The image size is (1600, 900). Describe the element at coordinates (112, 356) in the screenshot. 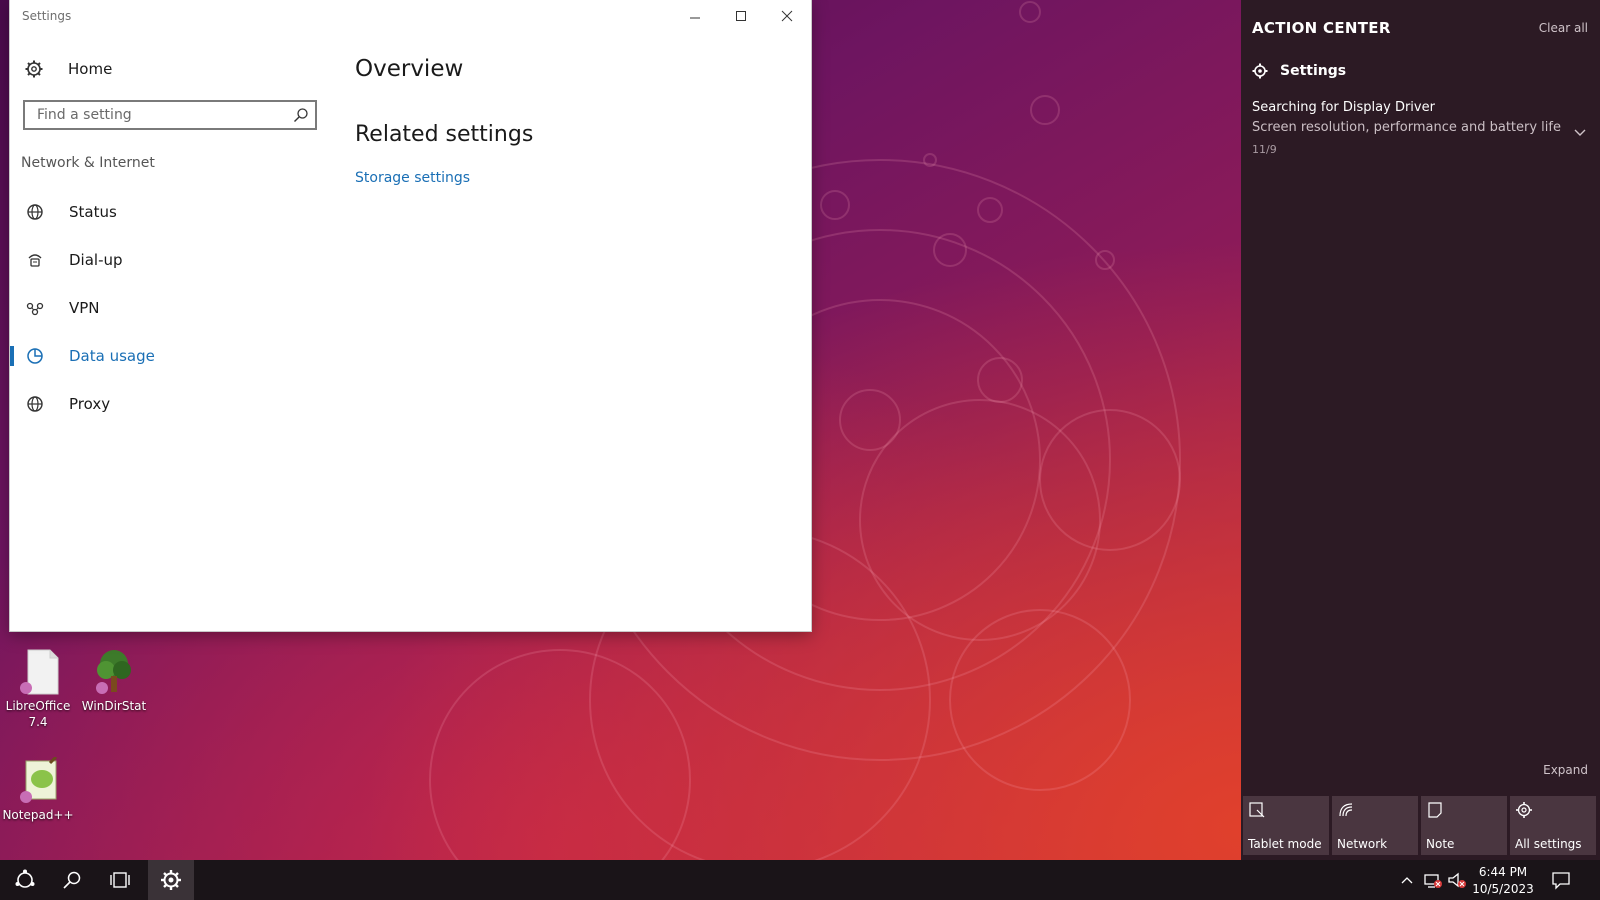

I see `sidebar-item-label: Data usage` at that location.